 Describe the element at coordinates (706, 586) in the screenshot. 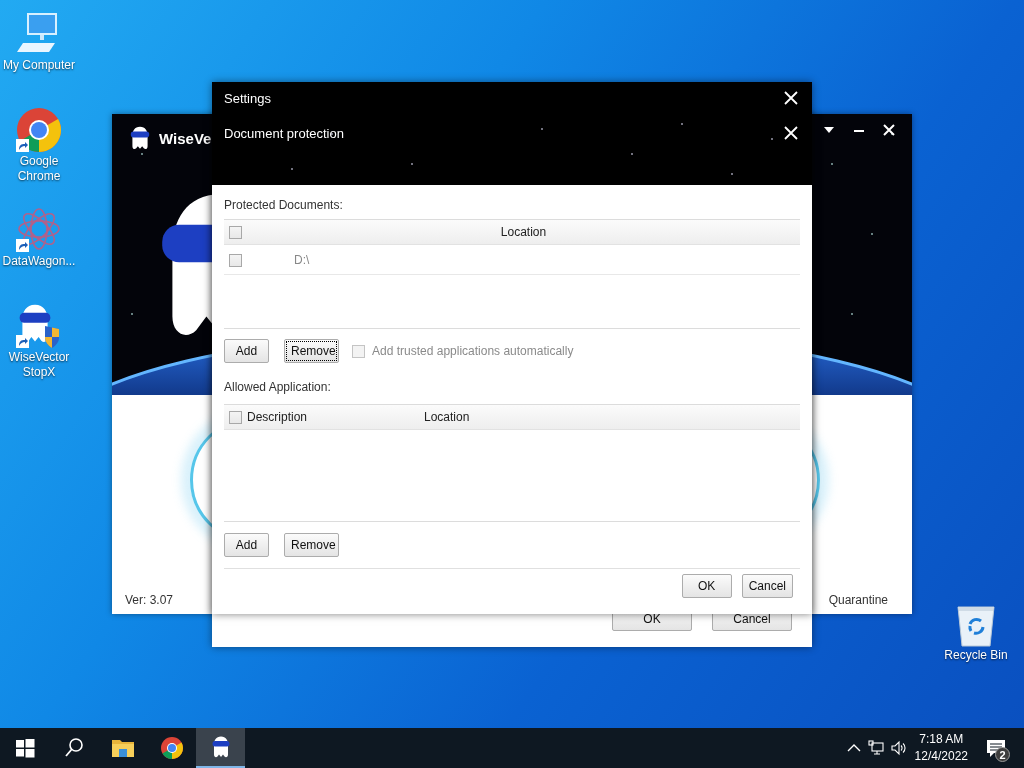

I see `dialog-button: OK` at that location.